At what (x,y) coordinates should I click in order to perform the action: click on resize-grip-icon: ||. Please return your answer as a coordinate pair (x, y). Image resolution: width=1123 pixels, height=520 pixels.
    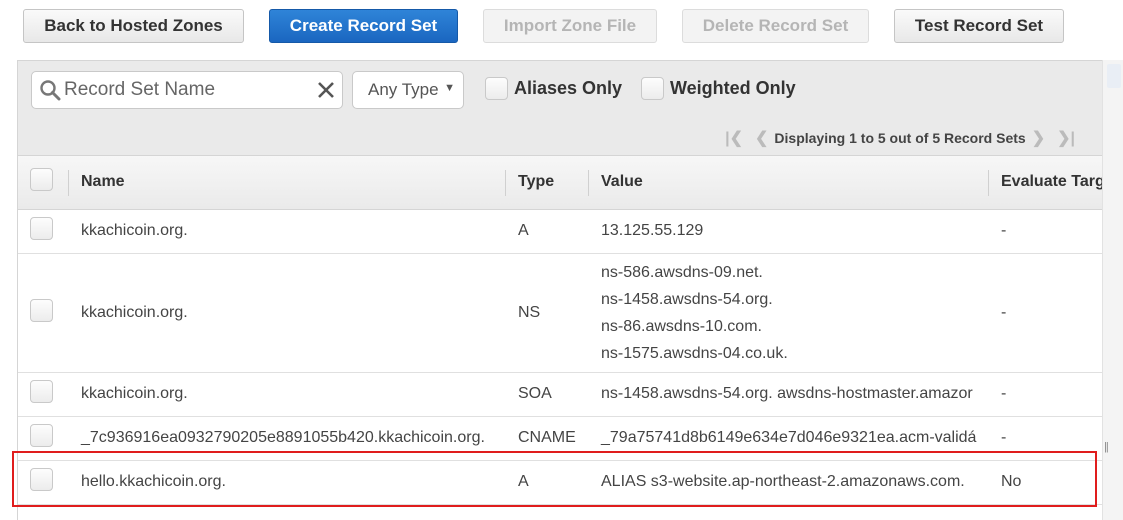
    Looking at the image, I should click on (1106, 447).